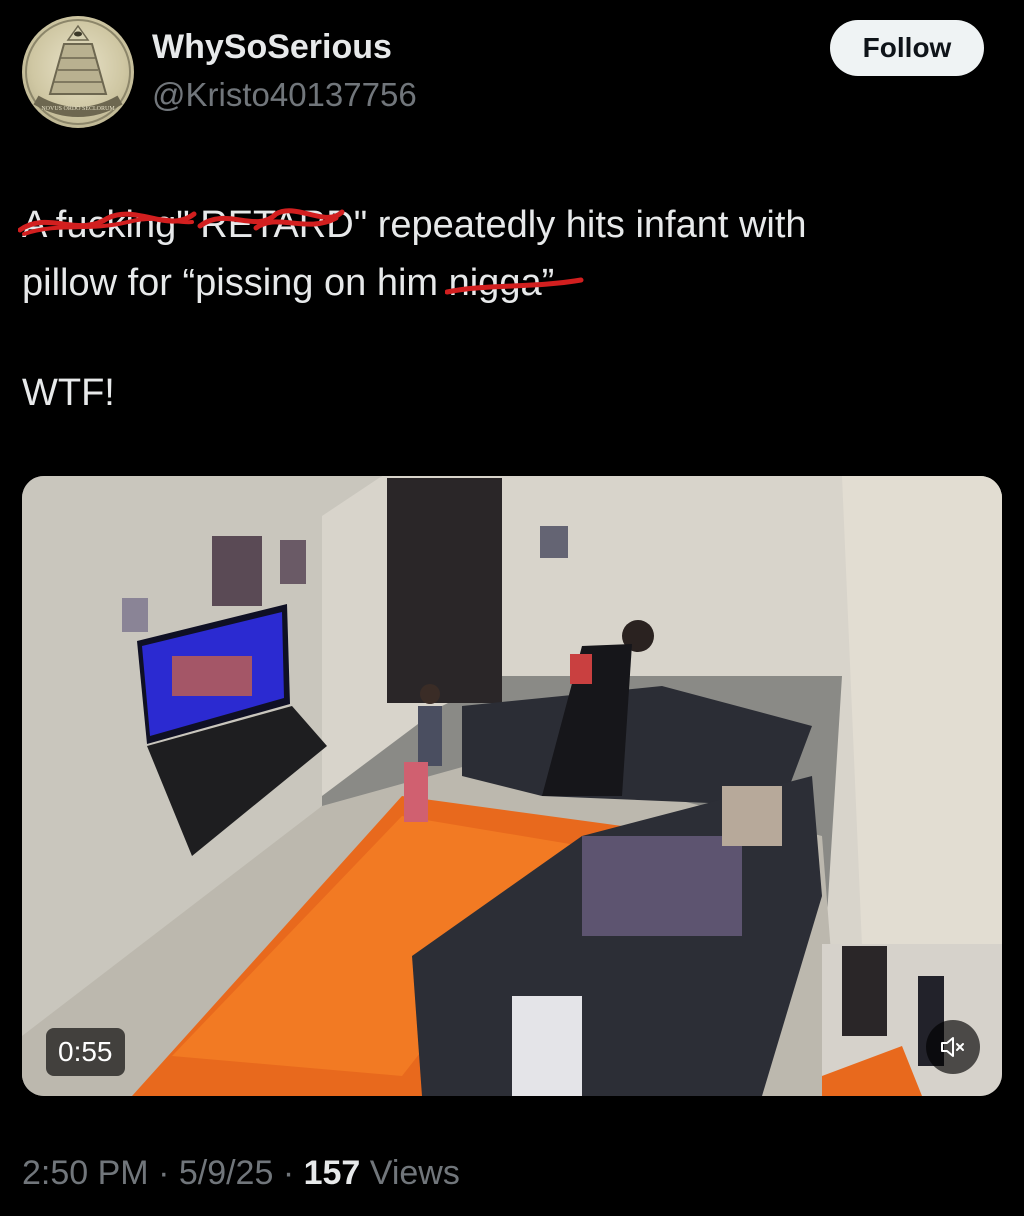  I want to click on censored-word-2: RETARD, so click(275, 225).